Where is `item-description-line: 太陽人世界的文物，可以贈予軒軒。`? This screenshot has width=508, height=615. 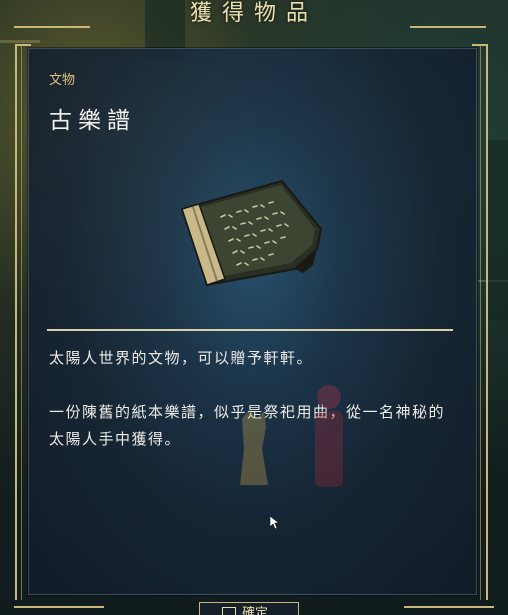
item-description-line: 太陽人世界的文物，可以贈予軒軒。 is located at coordinates (181, 358).